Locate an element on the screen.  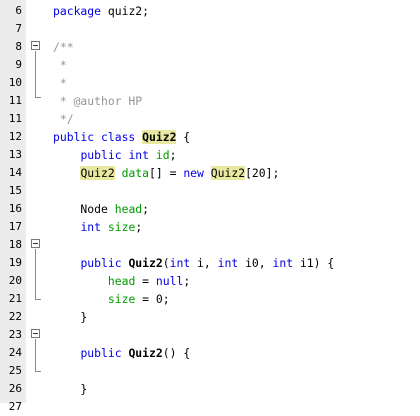
code-line: 8 /** is located at coordinates (210, 47).